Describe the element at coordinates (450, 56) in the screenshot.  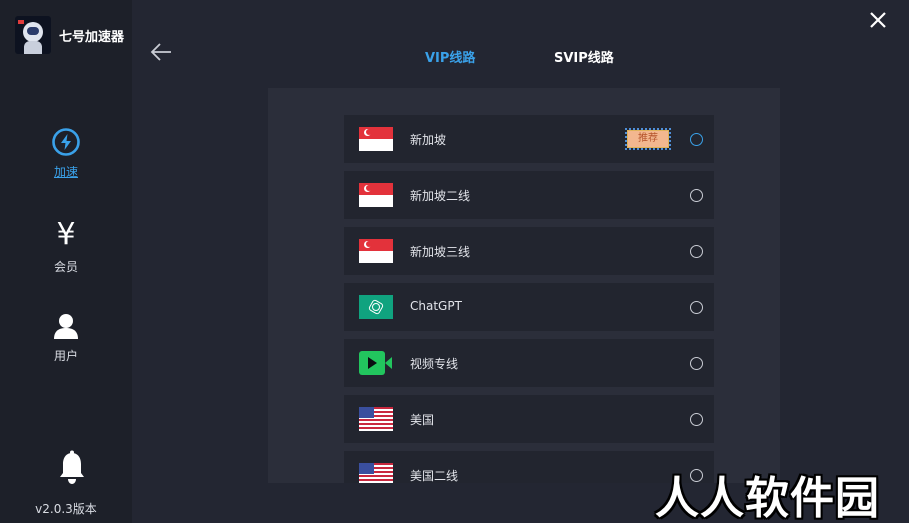
I see `tab-vip: VIP线路` at that location.